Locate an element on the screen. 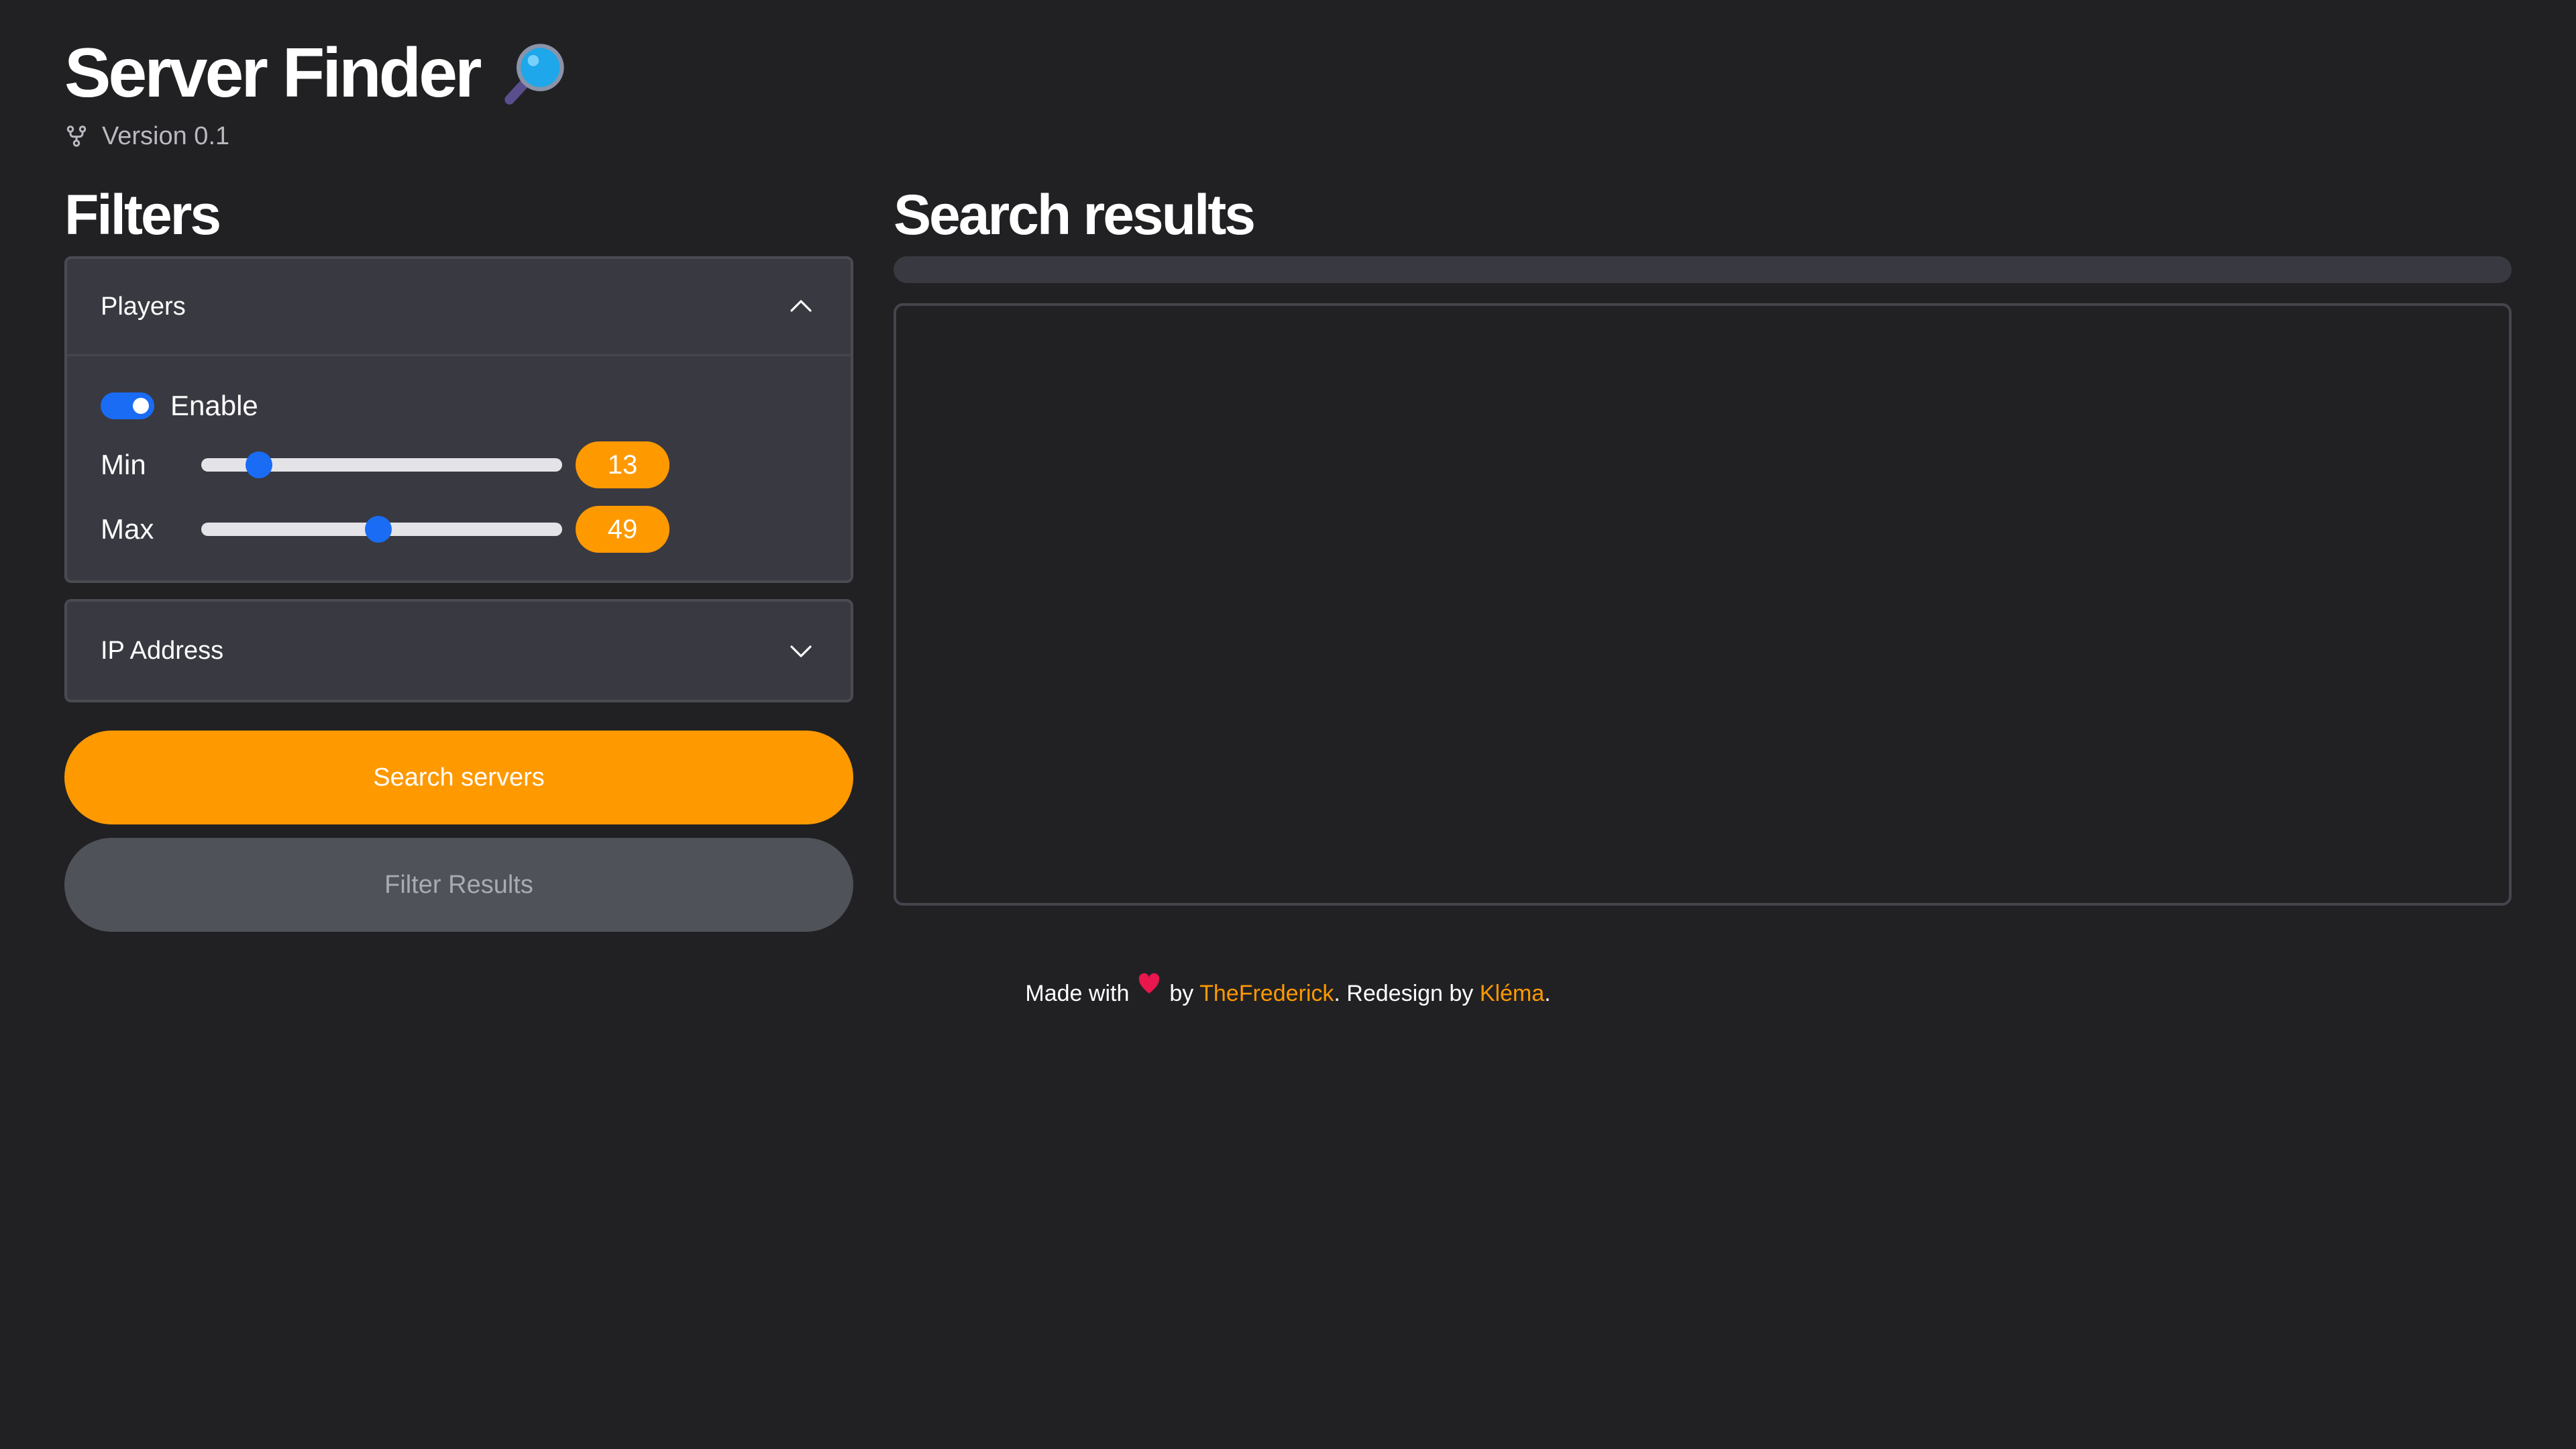  max-players-row: Max 49 is located at coordinates (459, 529).